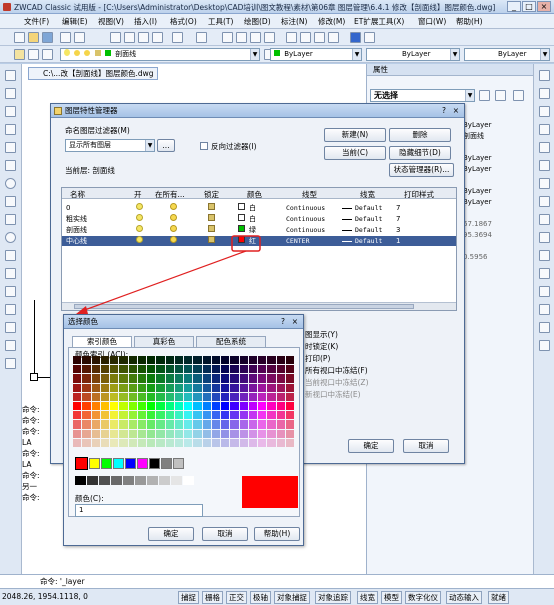 The width and height of the screenshot is (554, 605). I want to click on standard-color-swatch, so click(178, 463).